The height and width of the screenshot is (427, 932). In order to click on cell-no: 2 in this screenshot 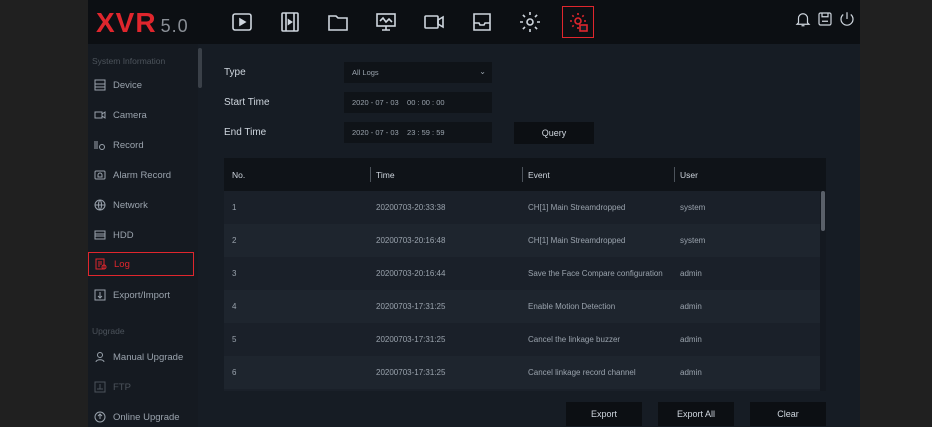, I will do `click(234, 240)`.